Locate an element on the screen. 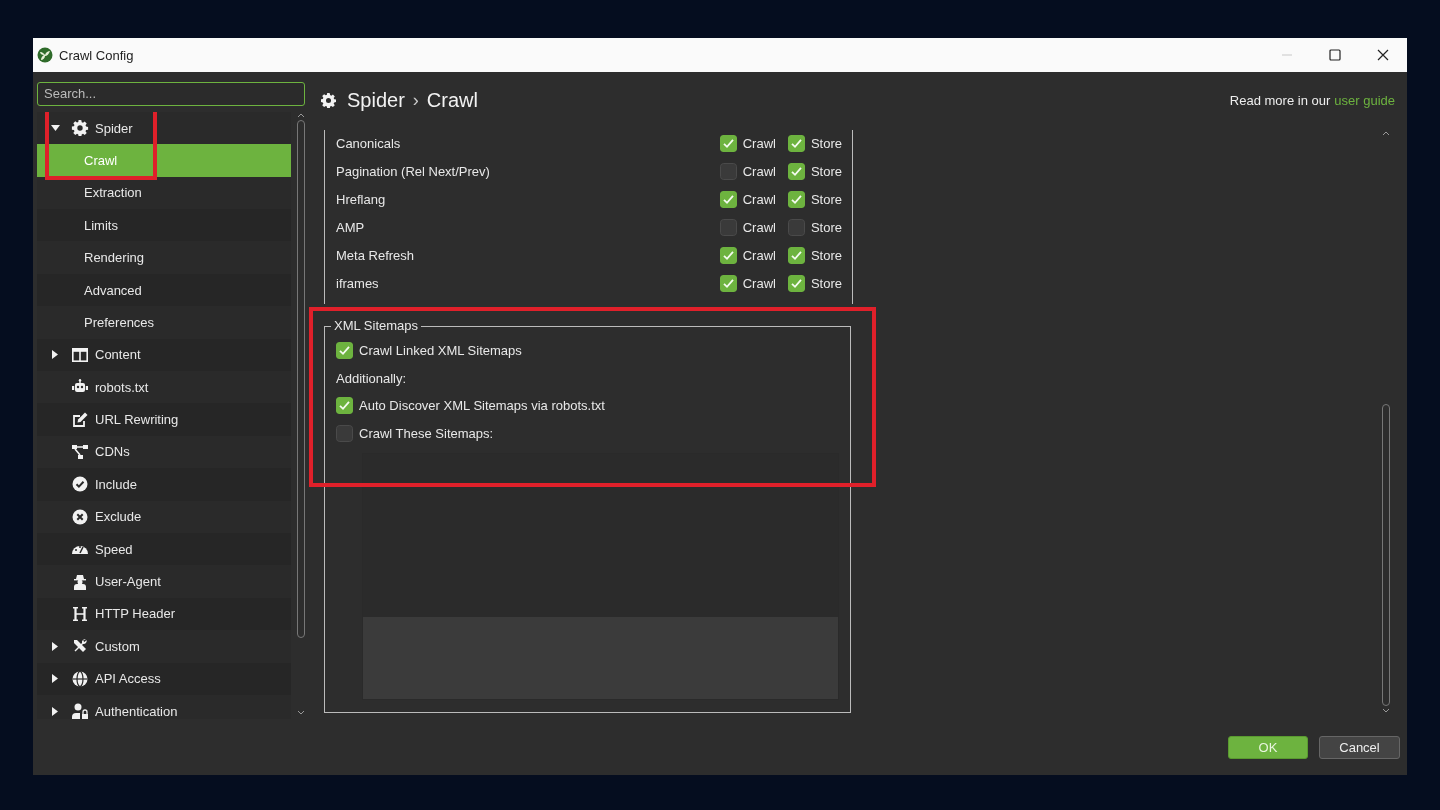  tree-item: API Access is located at coordinates (164, 678).